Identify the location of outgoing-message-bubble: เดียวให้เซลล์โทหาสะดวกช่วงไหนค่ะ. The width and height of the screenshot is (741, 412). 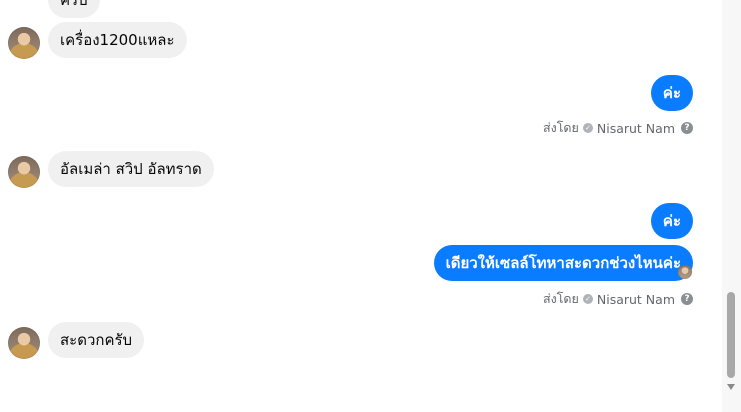
(563, 263).